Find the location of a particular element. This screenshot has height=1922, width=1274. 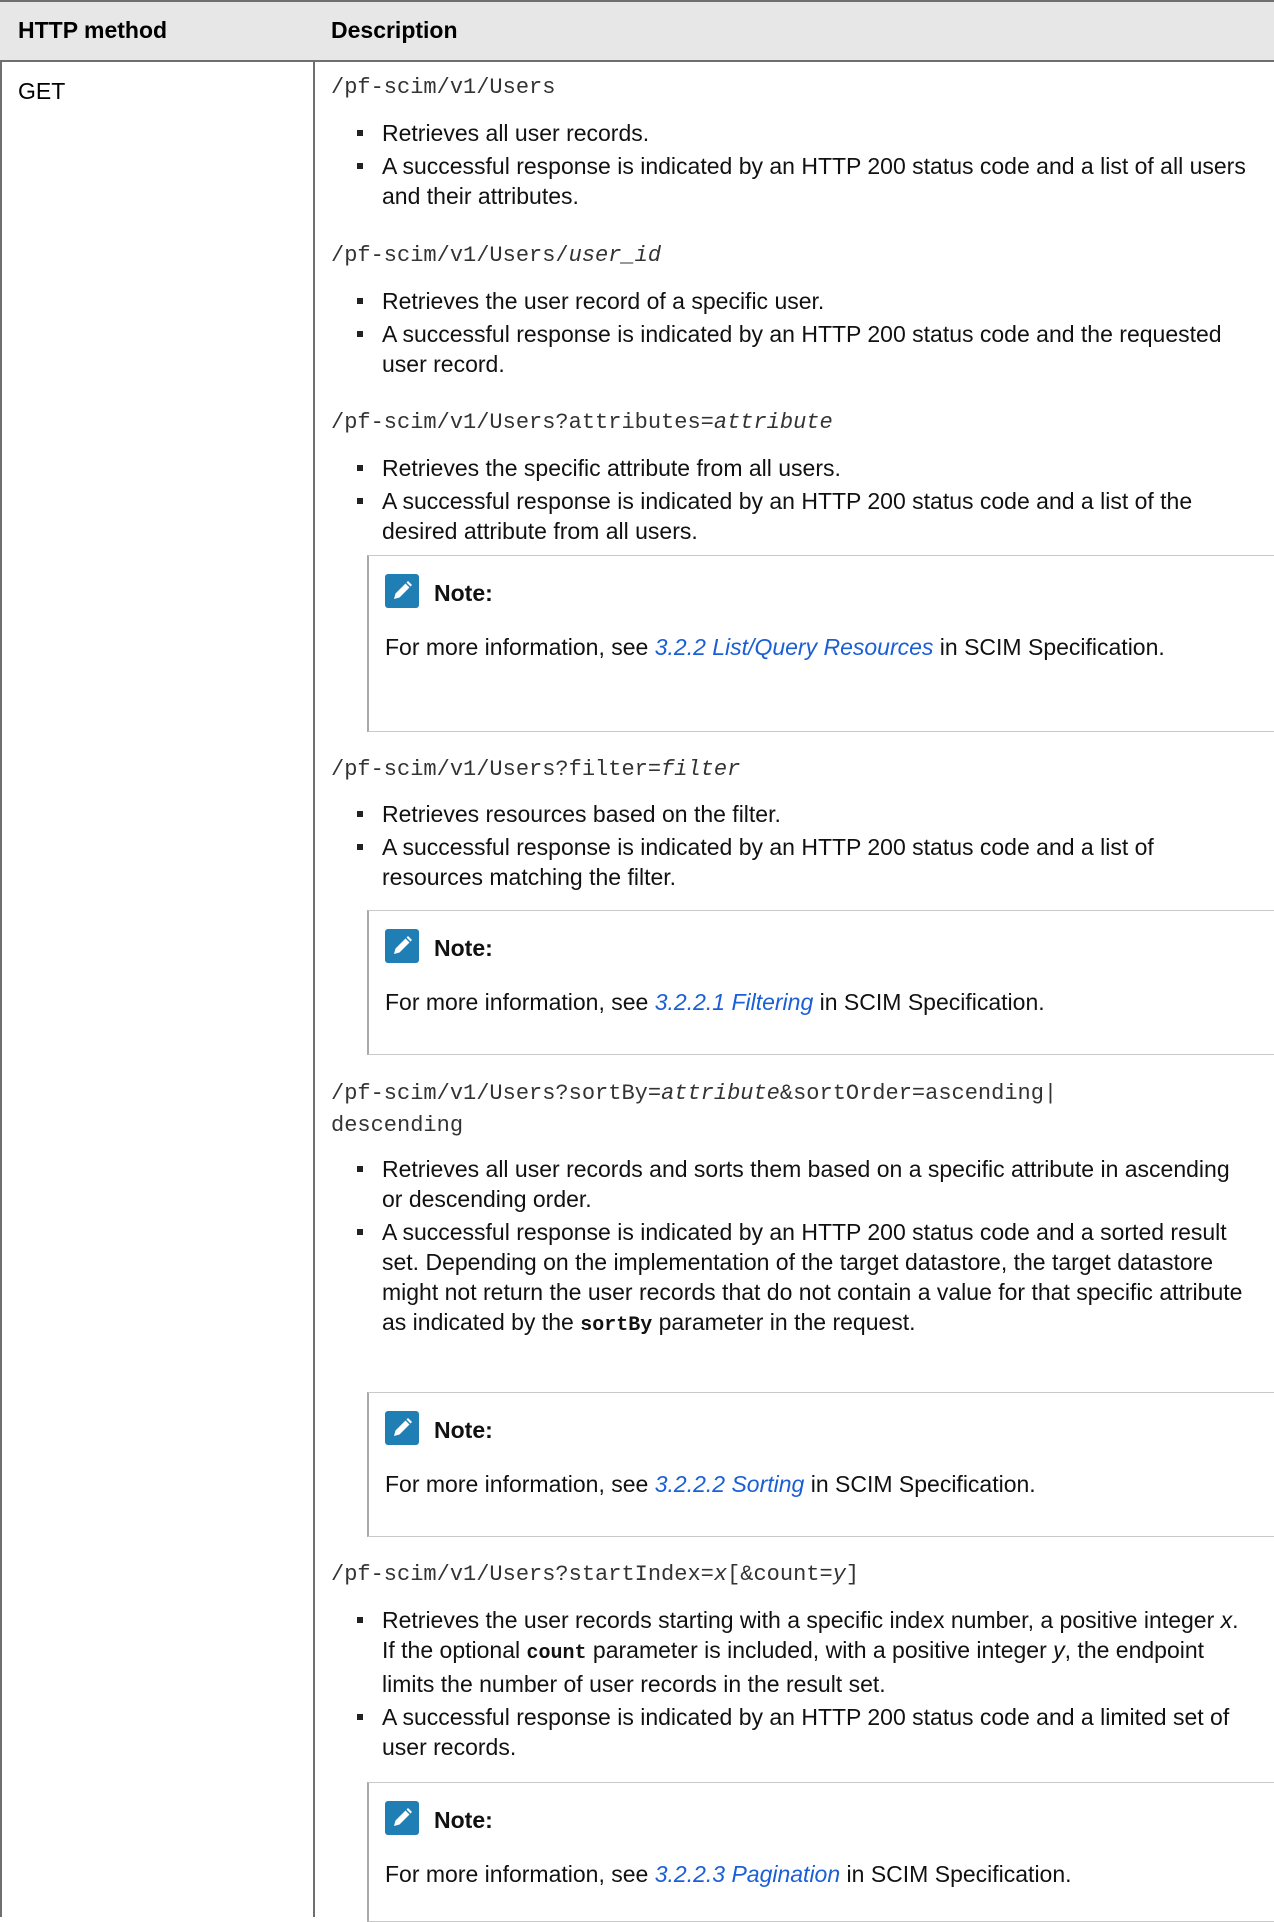

path-variable: user_id is located at coordinates (615, 255).